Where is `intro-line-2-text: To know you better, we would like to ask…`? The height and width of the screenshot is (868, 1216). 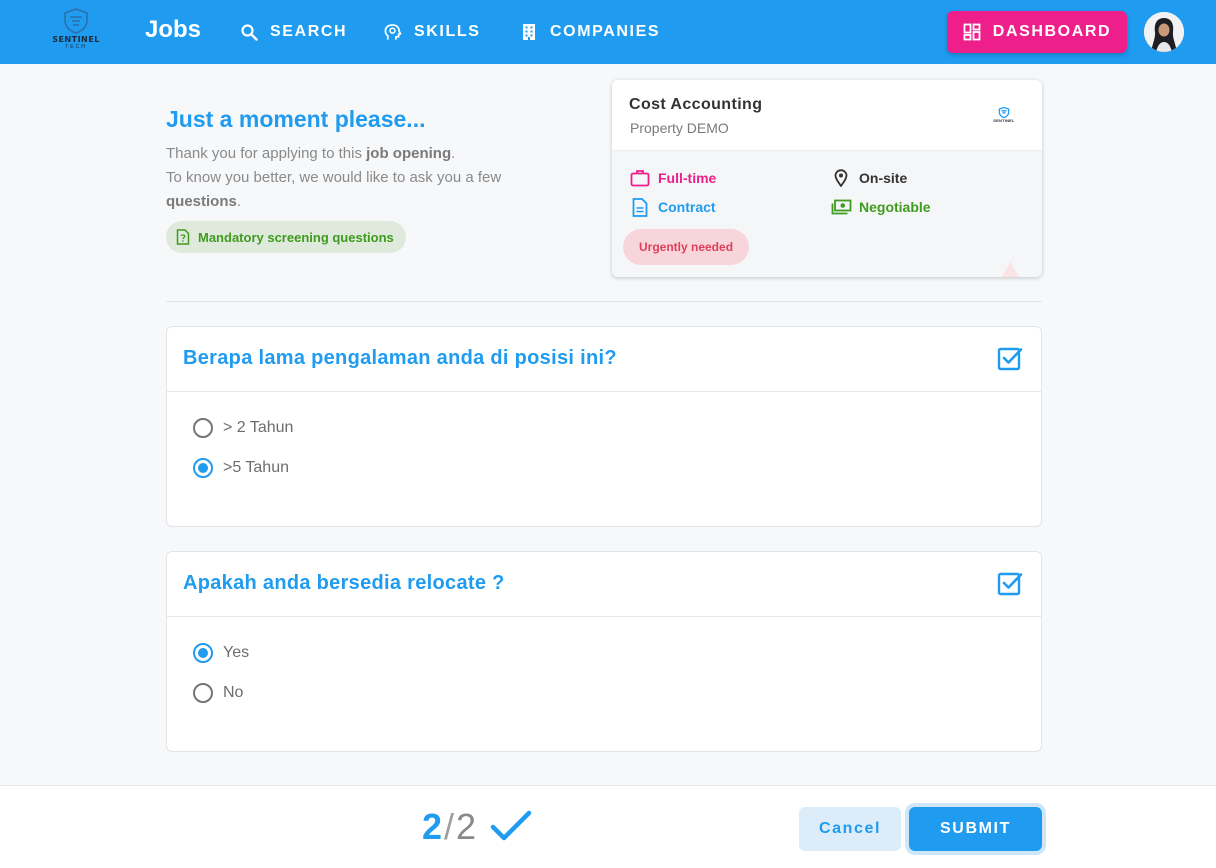
intro-line-2-text: To know you better, we would like to ask… is located at coordinates (334, 177).